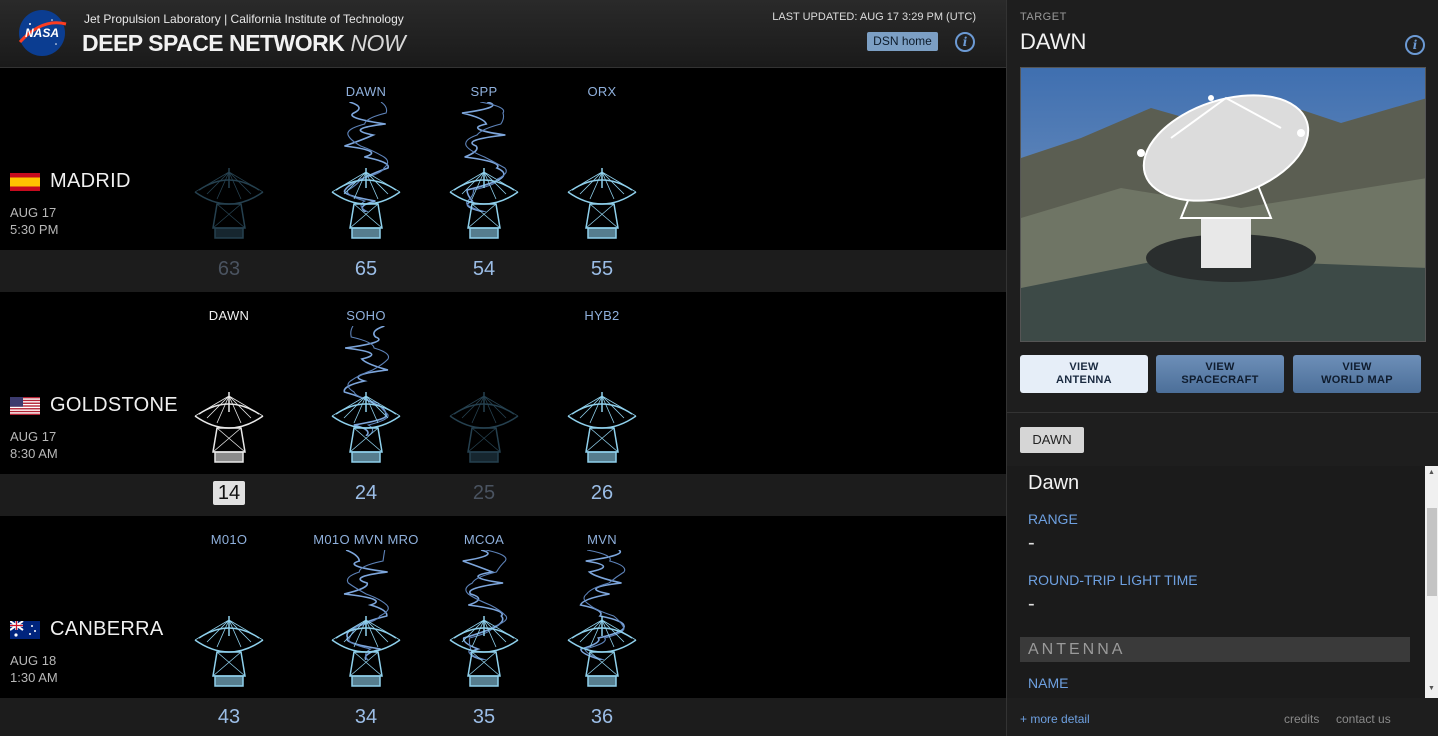  Describe the element at coordinates (1053, 519) in the screenshot. I see `range-label: RANGE` at that location.